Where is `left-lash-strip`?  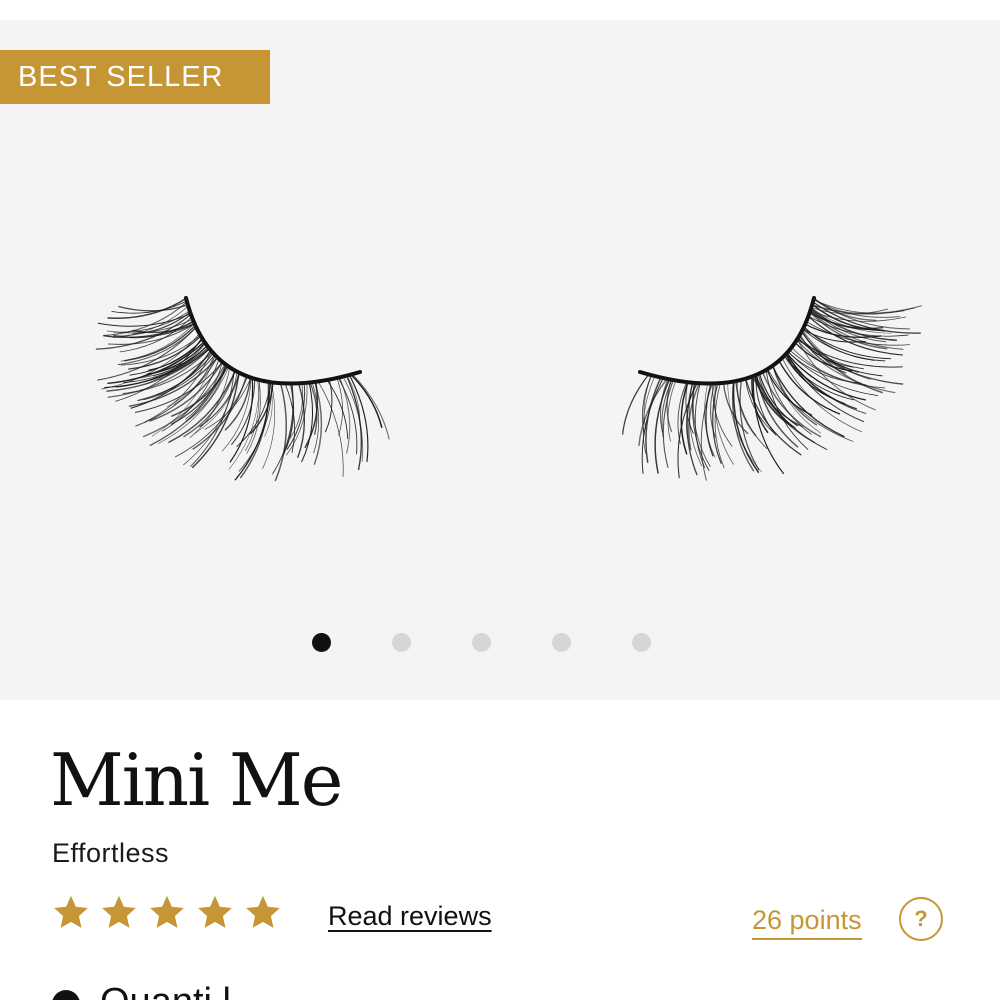 left-lash-strip is located at coordinates (242, 389).